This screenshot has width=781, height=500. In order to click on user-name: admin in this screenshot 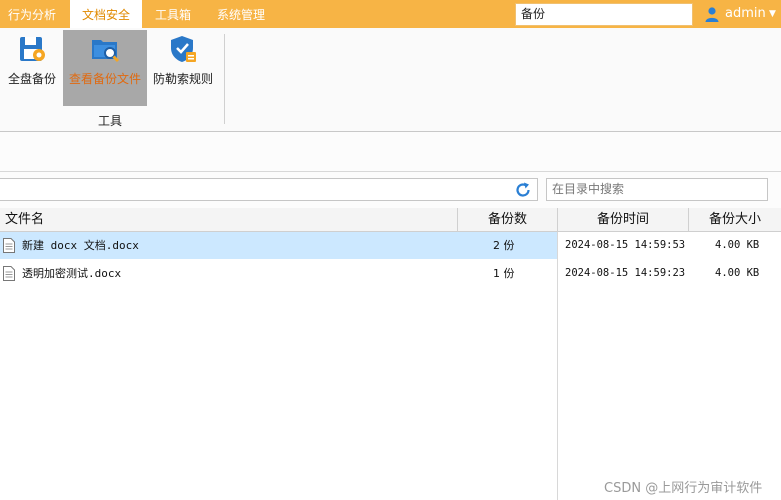, I will do `click(745, 13)`.